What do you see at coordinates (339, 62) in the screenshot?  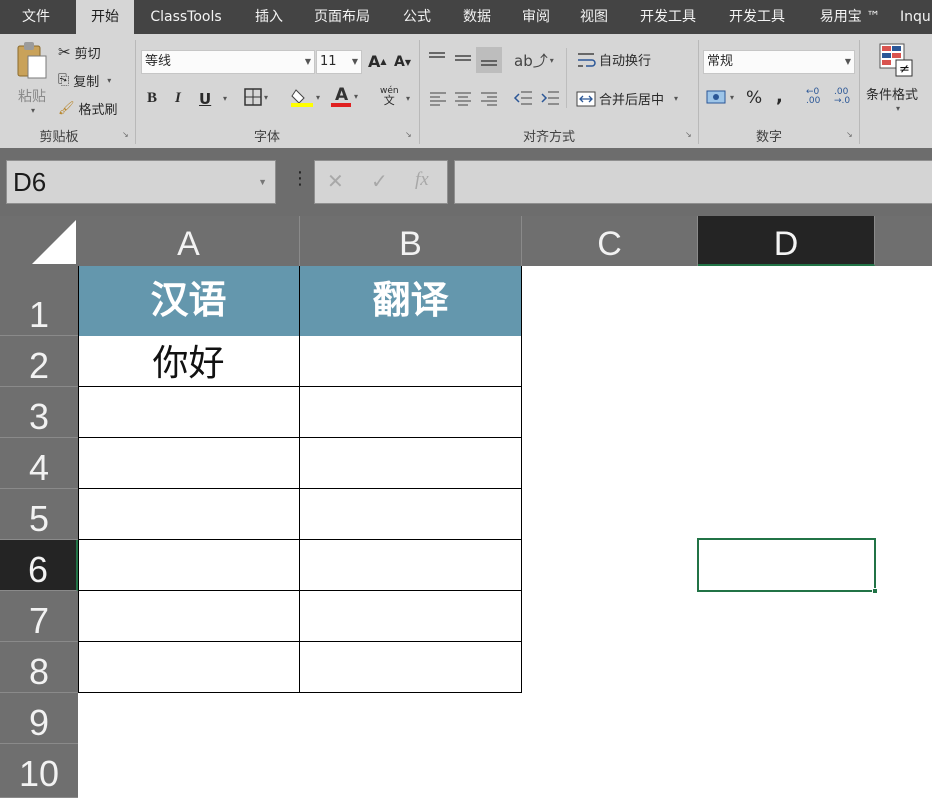 I see `font-size-select: 11 ▼` at bounding box center [339, 62].